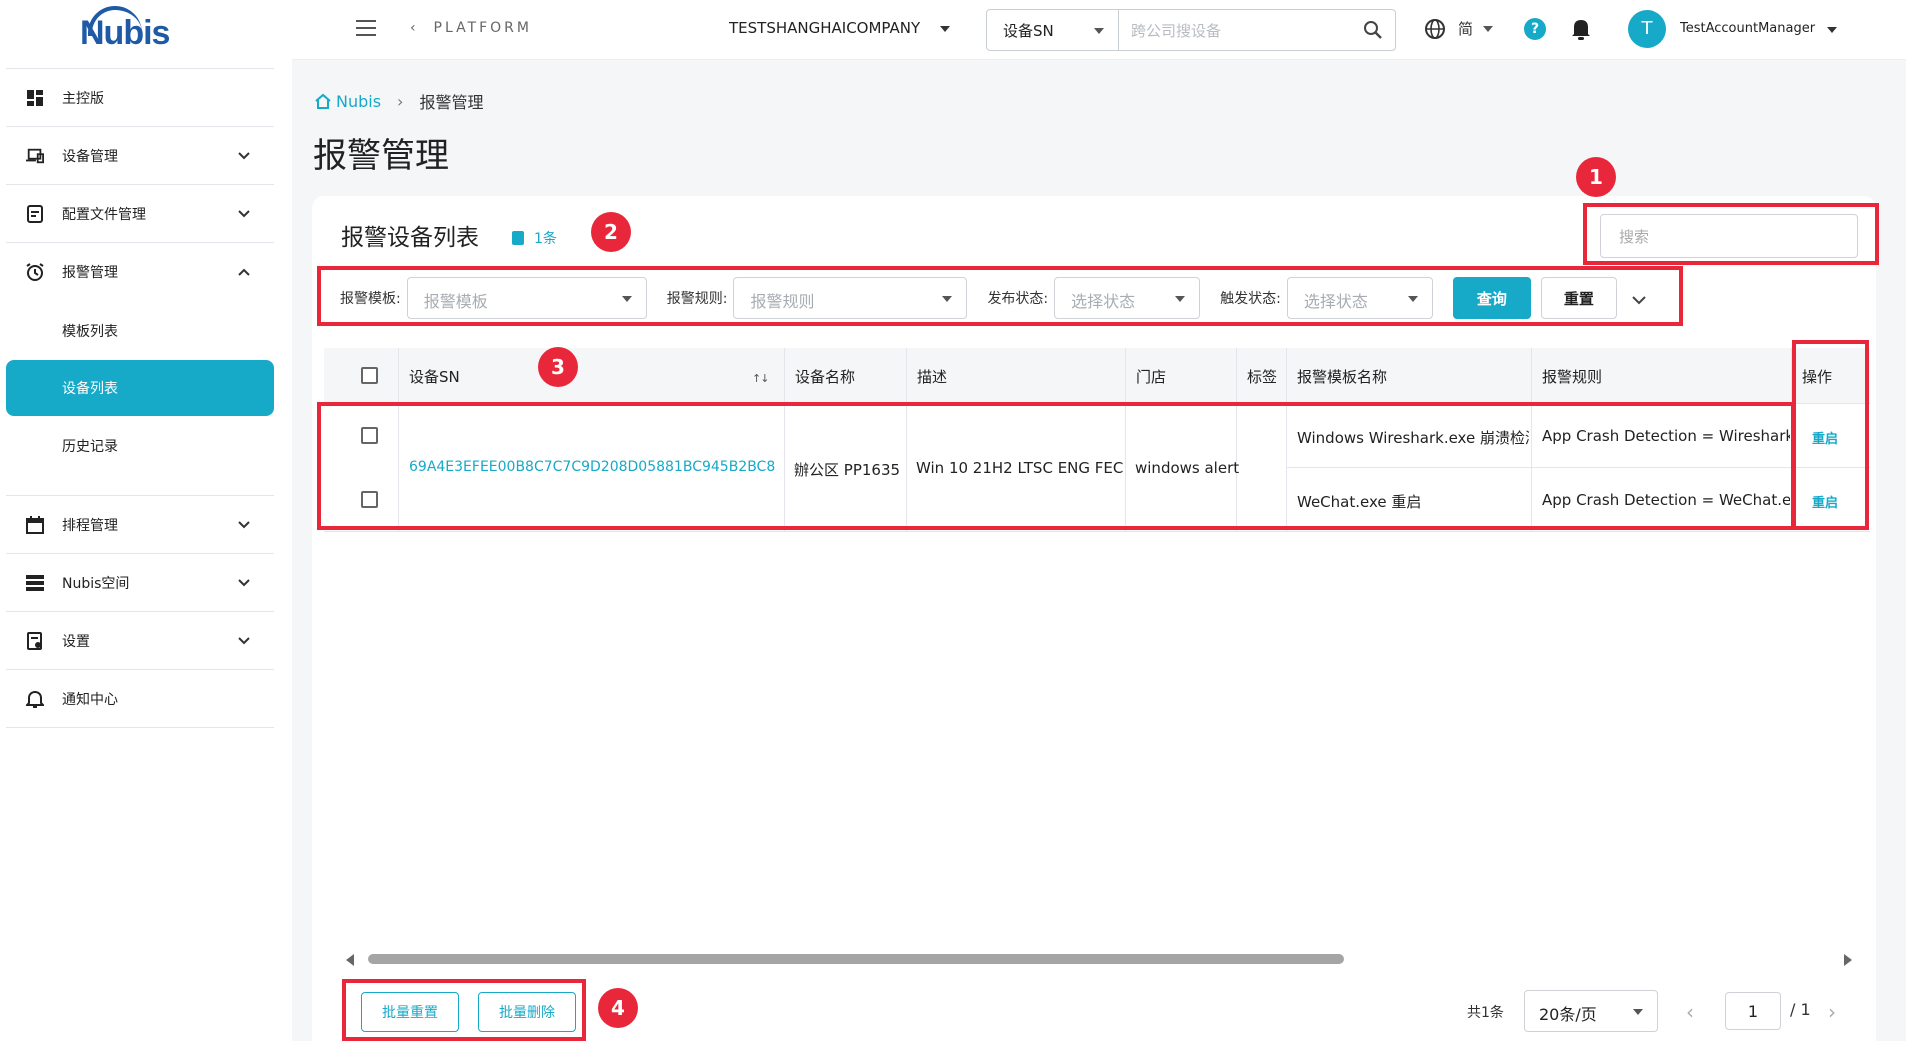  Describe the element at coordinates (140, 156) in the screenshot. I see `sidebar-item-device-management: 设备管理` at that location.